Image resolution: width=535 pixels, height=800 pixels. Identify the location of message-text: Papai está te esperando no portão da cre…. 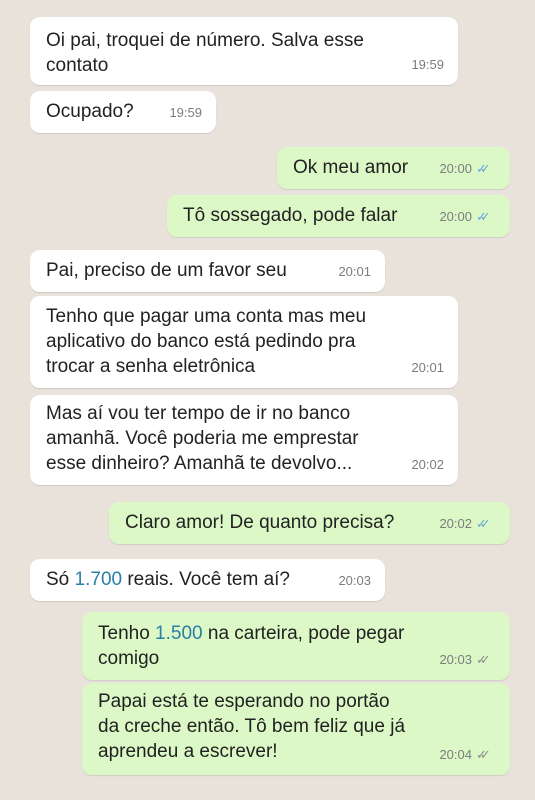
(252, 726).